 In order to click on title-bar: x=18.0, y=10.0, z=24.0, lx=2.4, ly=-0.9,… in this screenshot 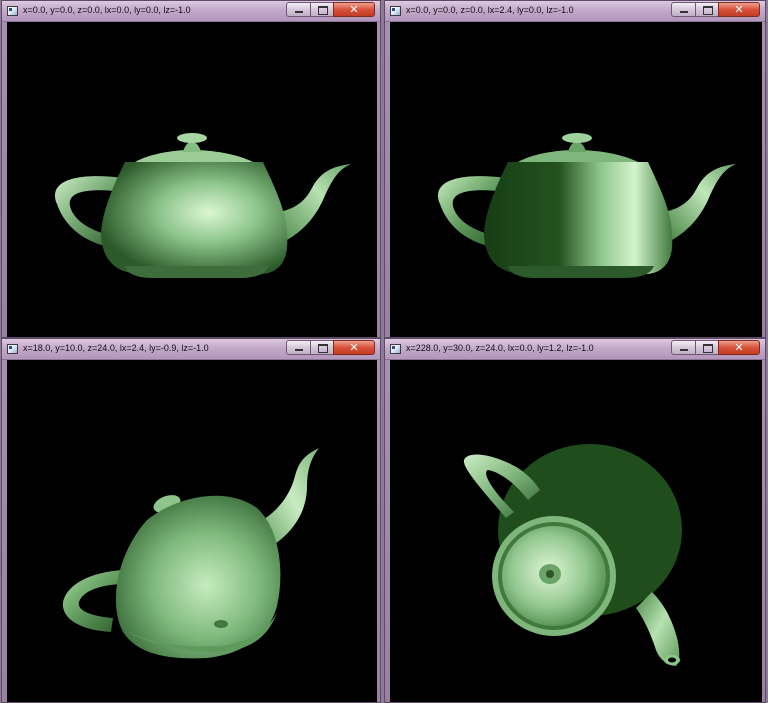, I will do `click(191, 349)`.